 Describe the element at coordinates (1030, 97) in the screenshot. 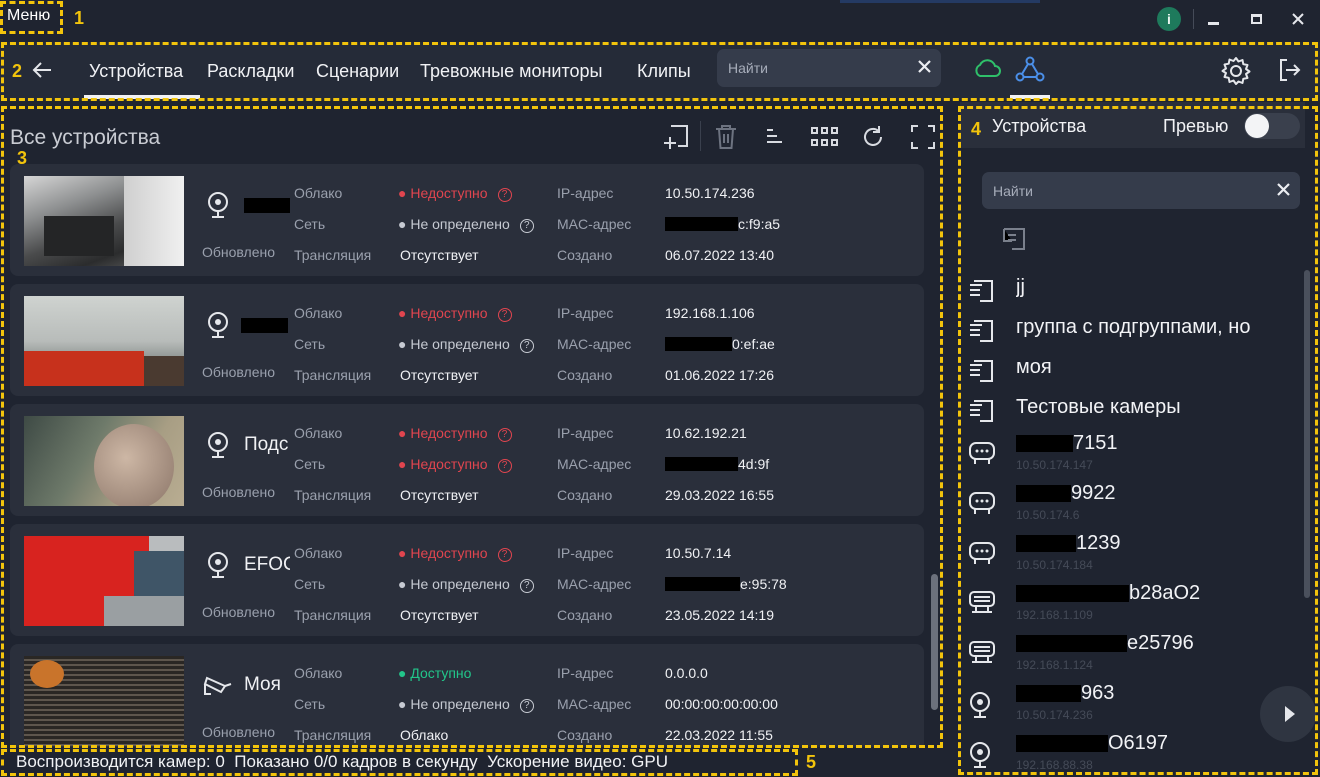

I see `active-icon-underline` at that location.